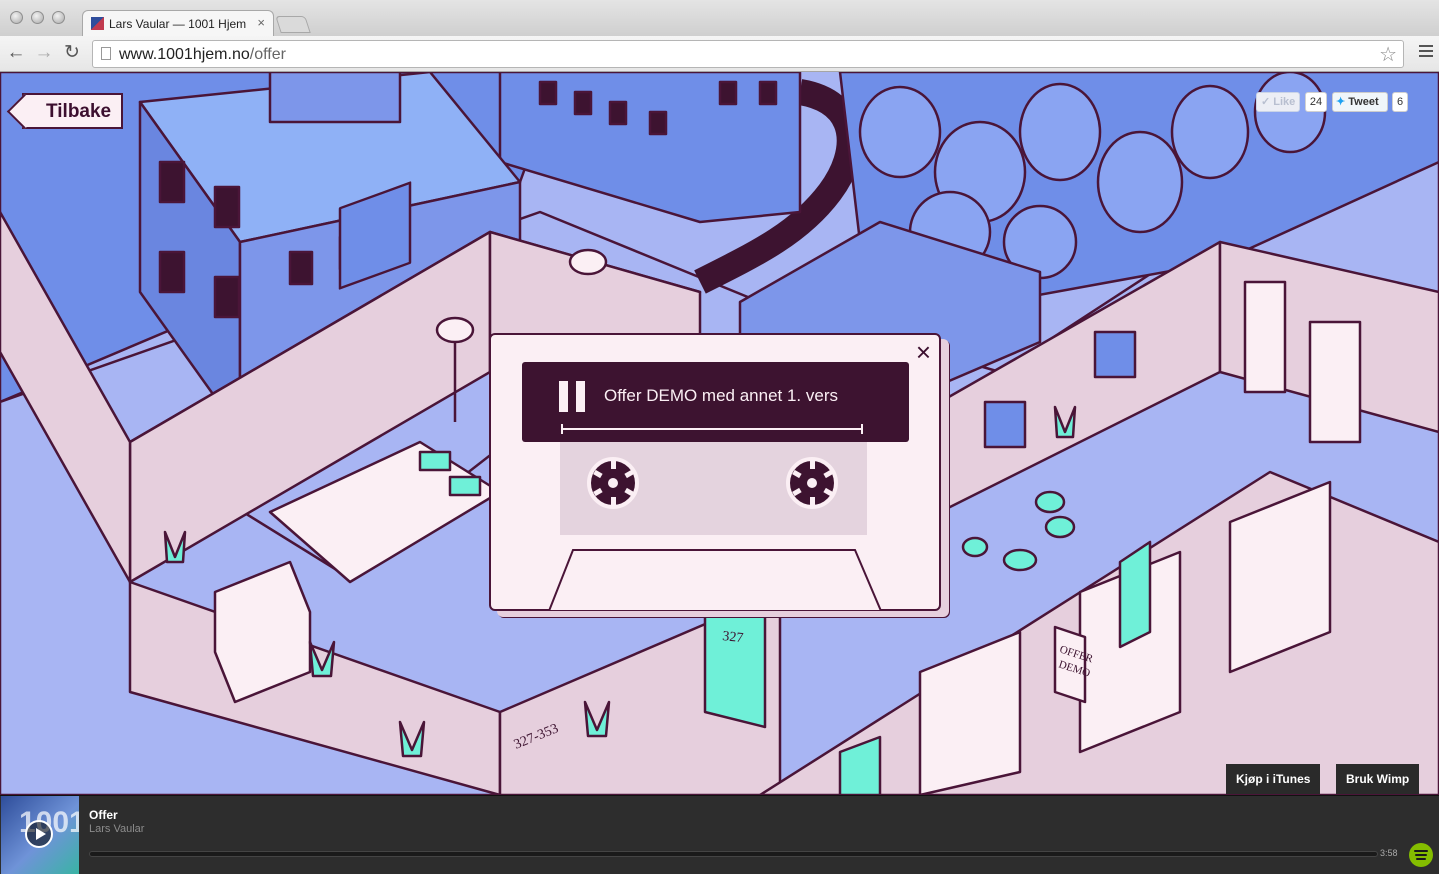 This screenshot has height=874, width=1439. What do you see at coordinates (73, 111) in the screenshot?
I see `back-button: Tilbake` at bounding box center [73, 111].